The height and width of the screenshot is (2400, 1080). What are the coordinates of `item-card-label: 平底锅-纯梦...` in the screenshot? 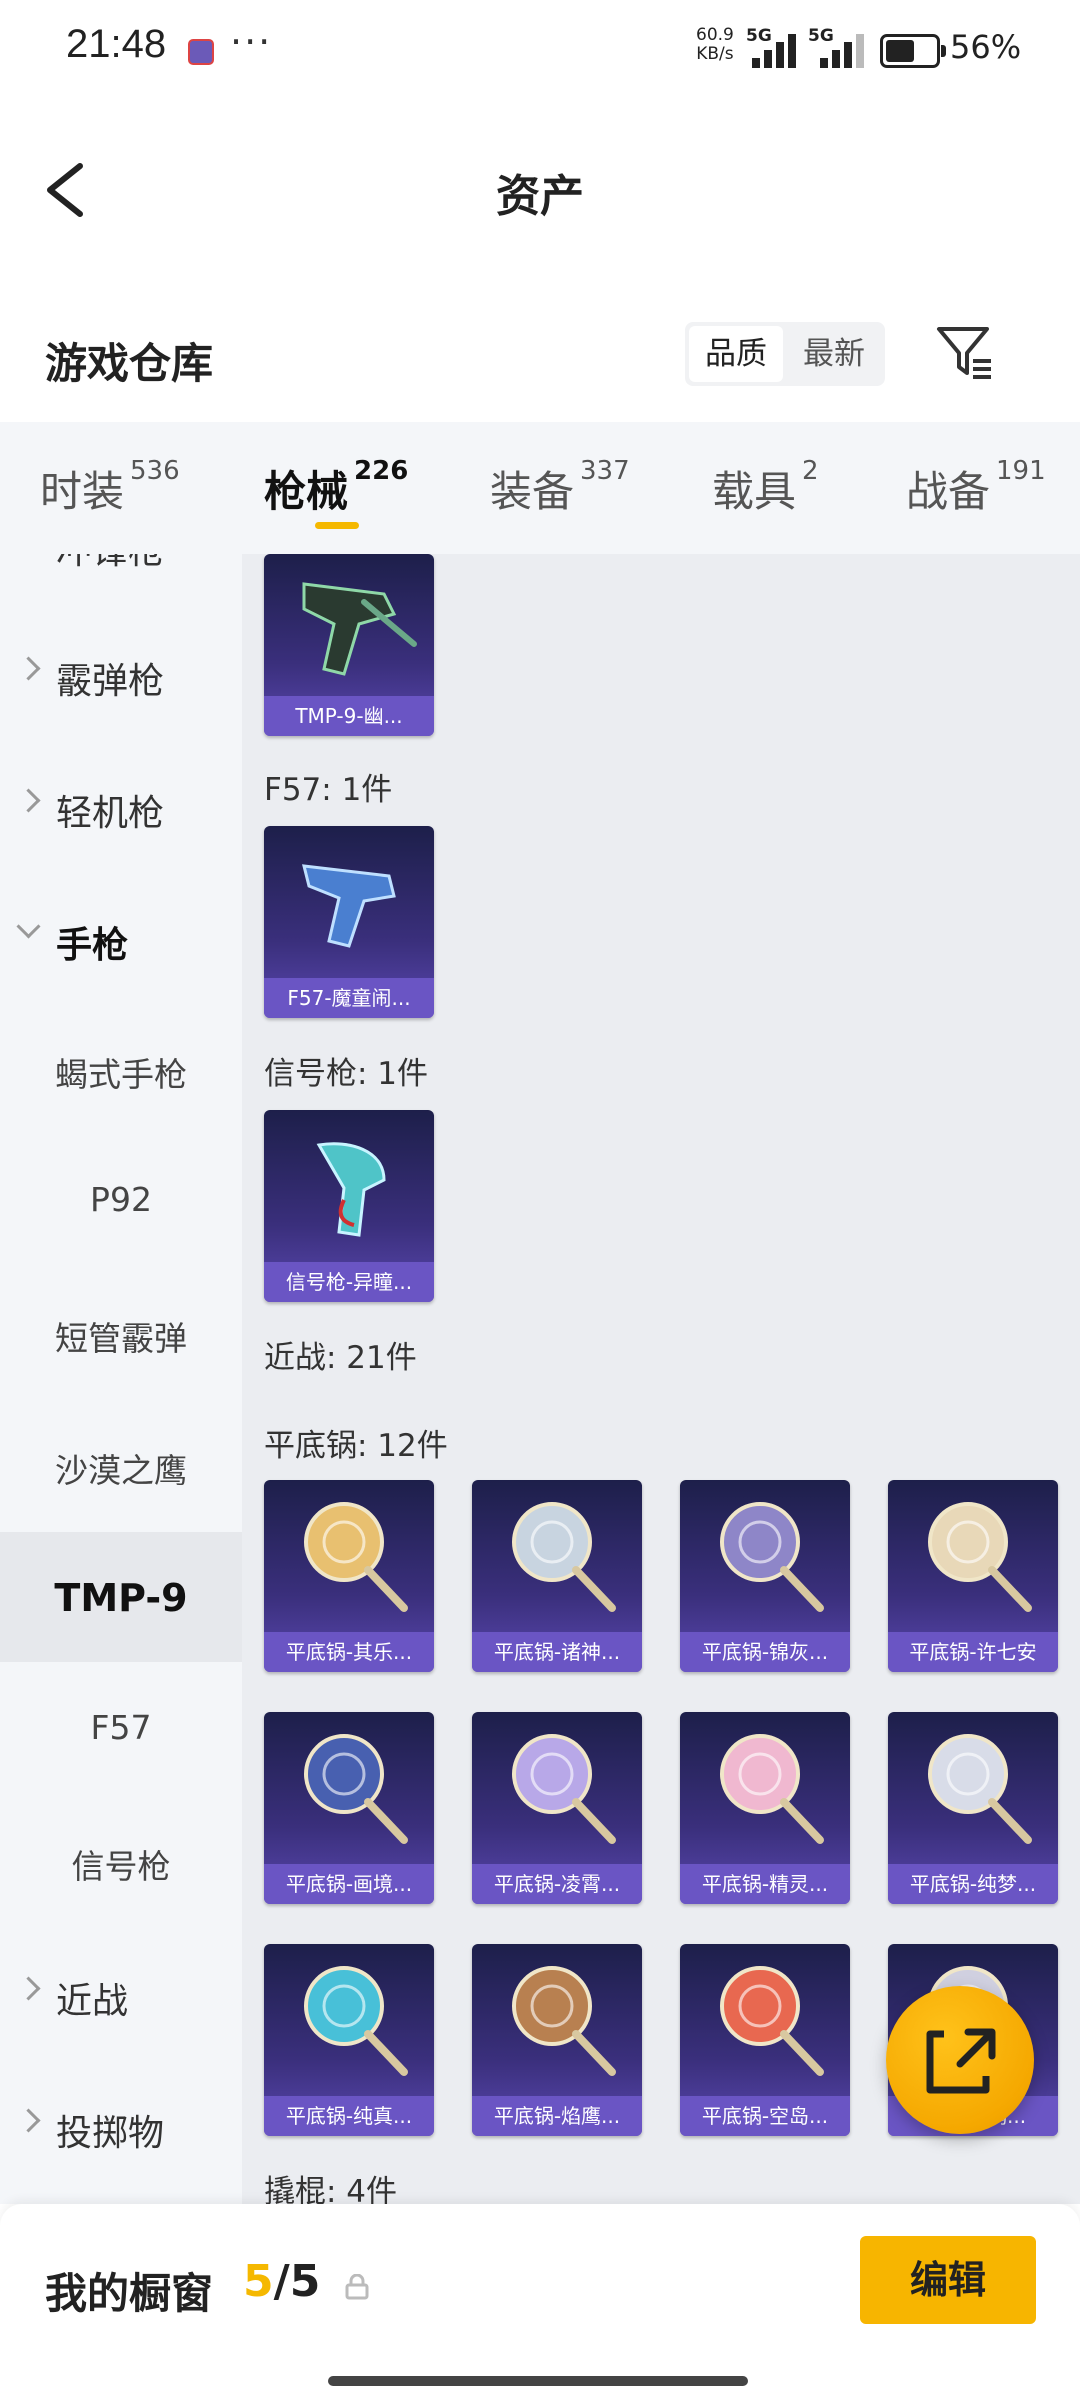 It's located at (973, 1884).